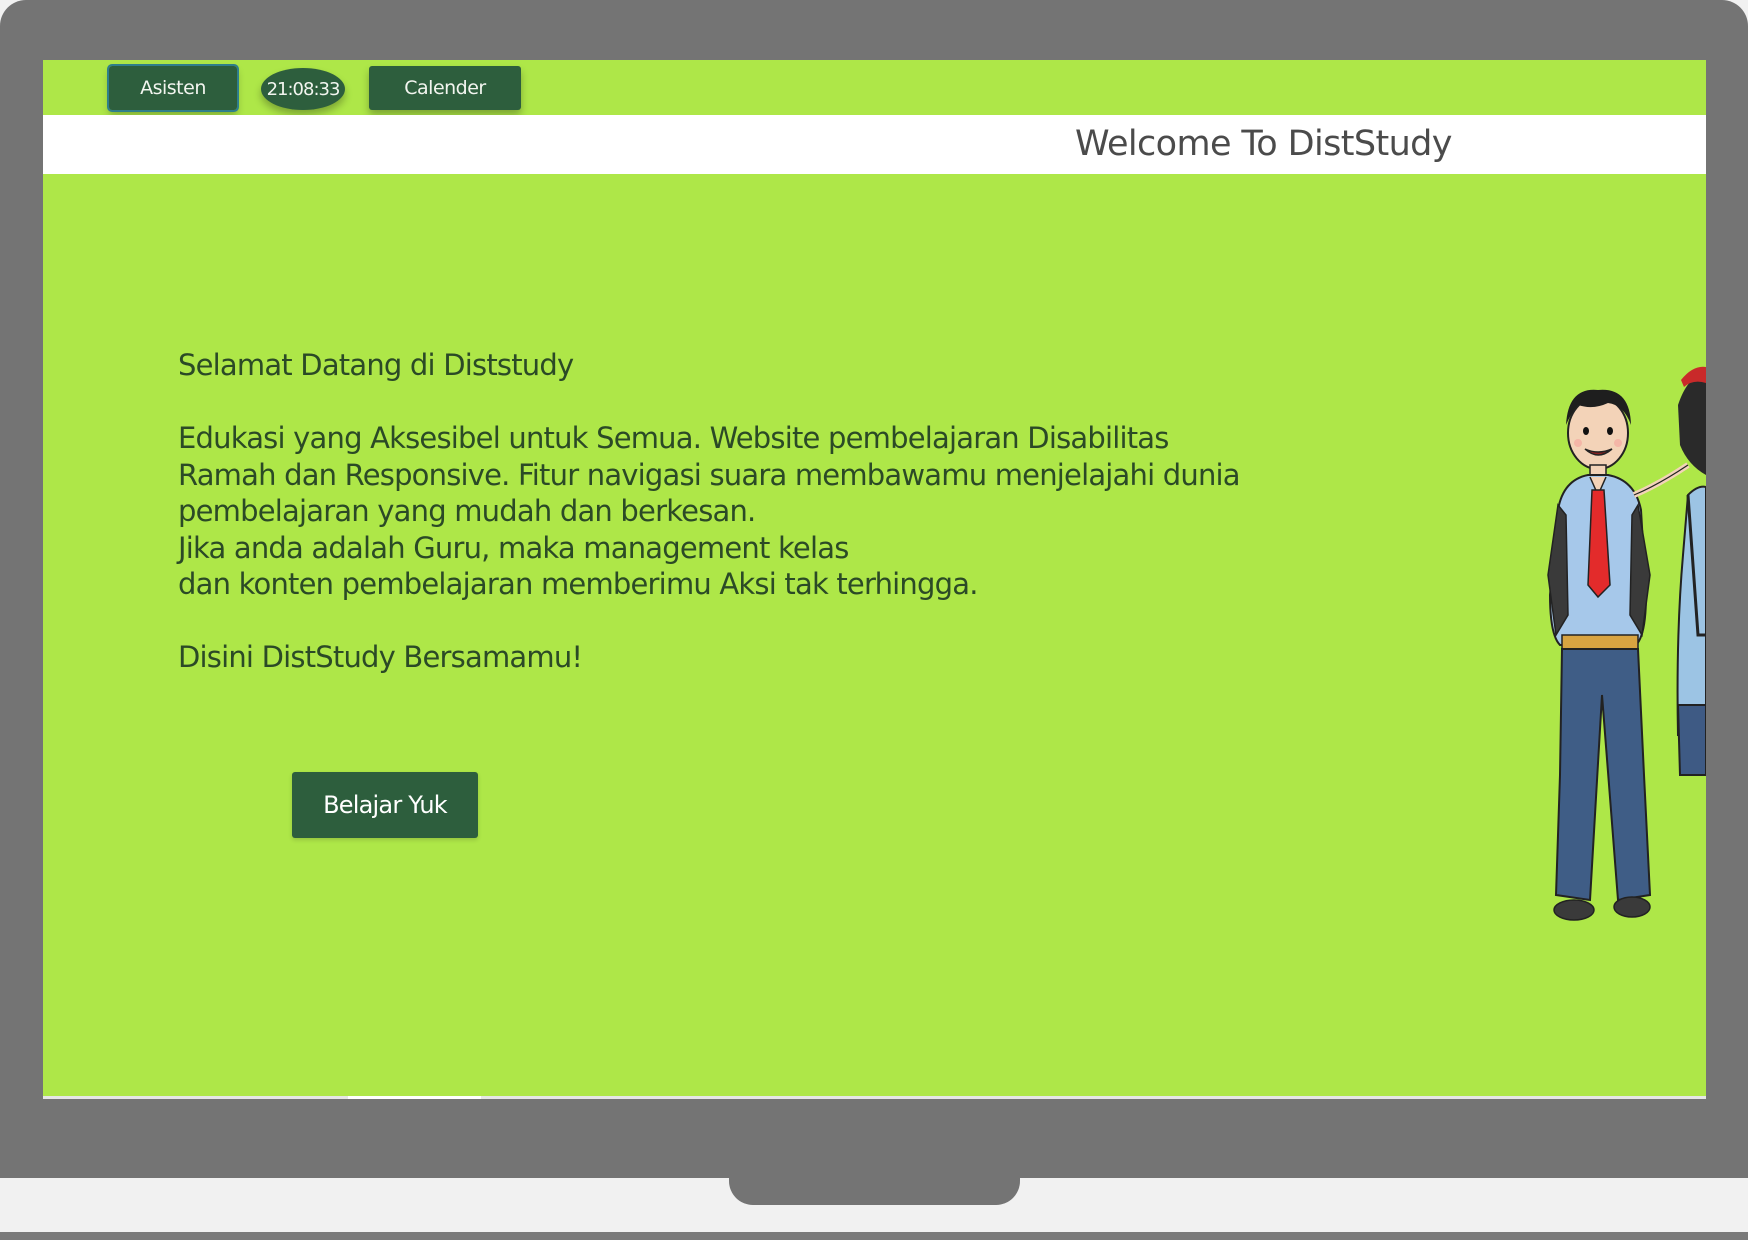 The height and width of the screenshot is (1240, 1748). What do you see at coordinates (173, 88) in the screenshot?
I see `assistant-button: Asisten` at bounding box center [173, 88].